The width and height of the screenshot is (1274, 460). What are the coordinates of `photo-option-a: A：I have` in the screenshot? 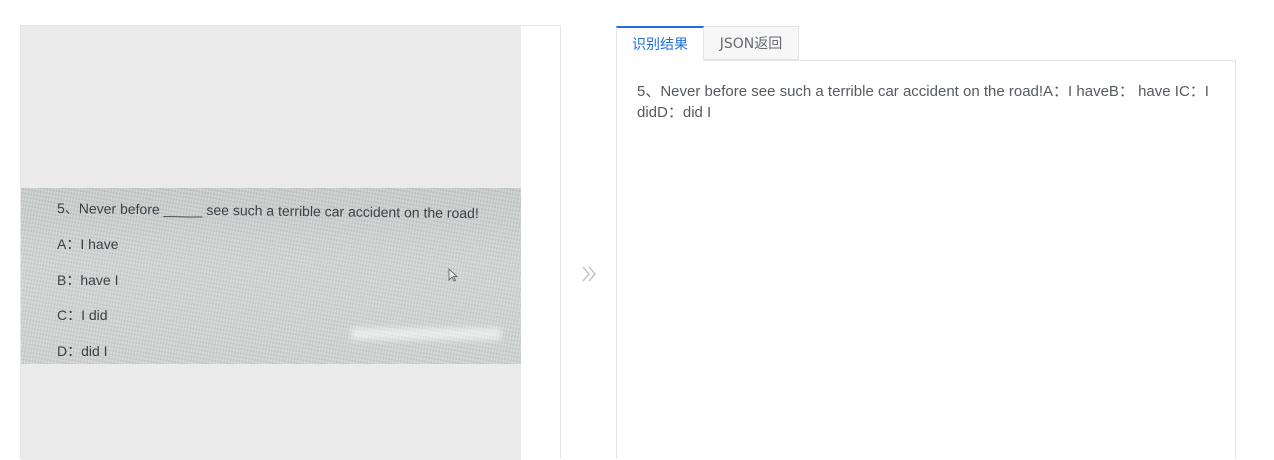 It's located at (88, 244).